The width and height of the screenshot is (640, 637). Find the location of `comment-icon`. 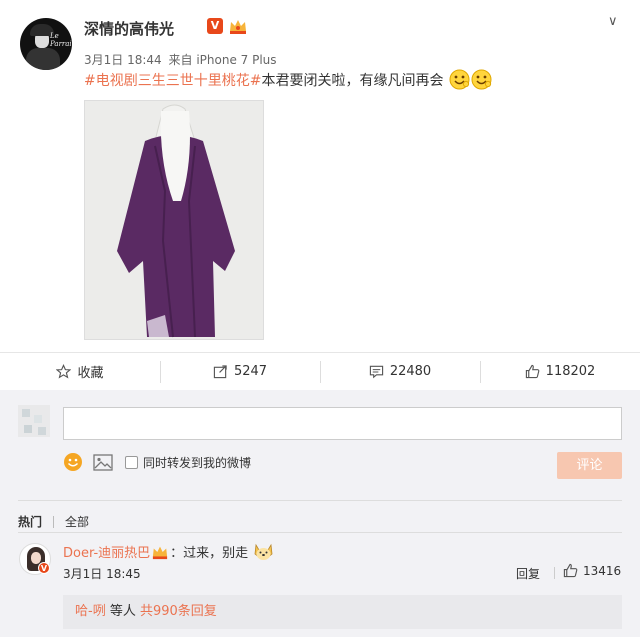

comment-icon is located at coordinates (376, 372).